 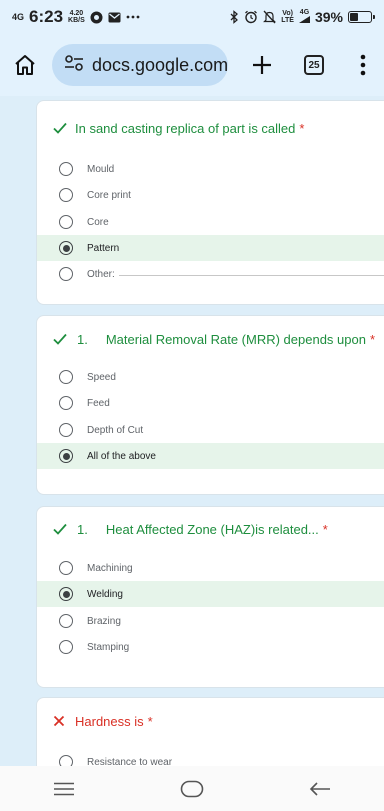 I want to click on option-feed: Feed, so click(x=210, y=403).